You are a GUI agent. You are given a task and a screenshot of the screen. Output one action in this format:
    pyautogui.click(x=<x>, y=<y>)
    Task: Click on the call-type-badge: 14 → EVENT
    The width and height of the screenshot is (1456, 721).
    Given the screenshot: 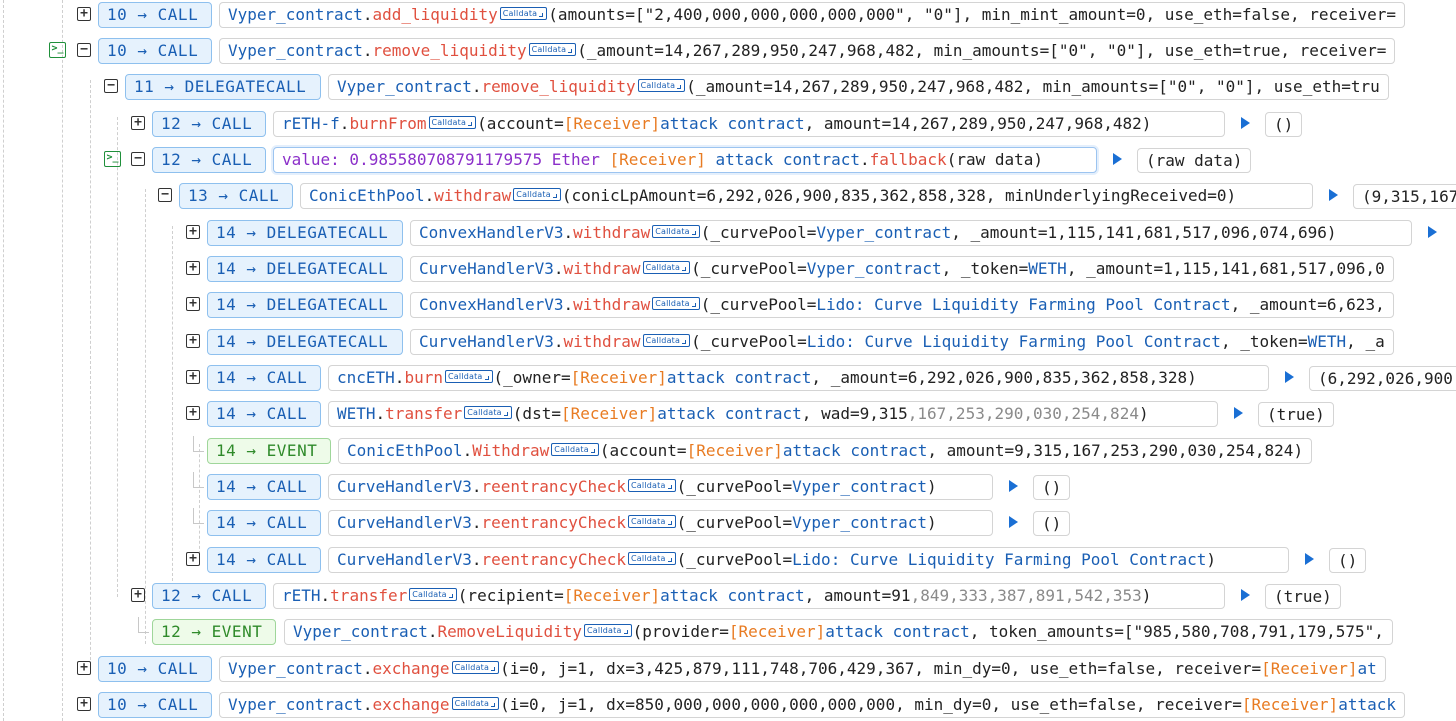 What is the action you would take?
    pyautogui.click(x=269, y=451)
    